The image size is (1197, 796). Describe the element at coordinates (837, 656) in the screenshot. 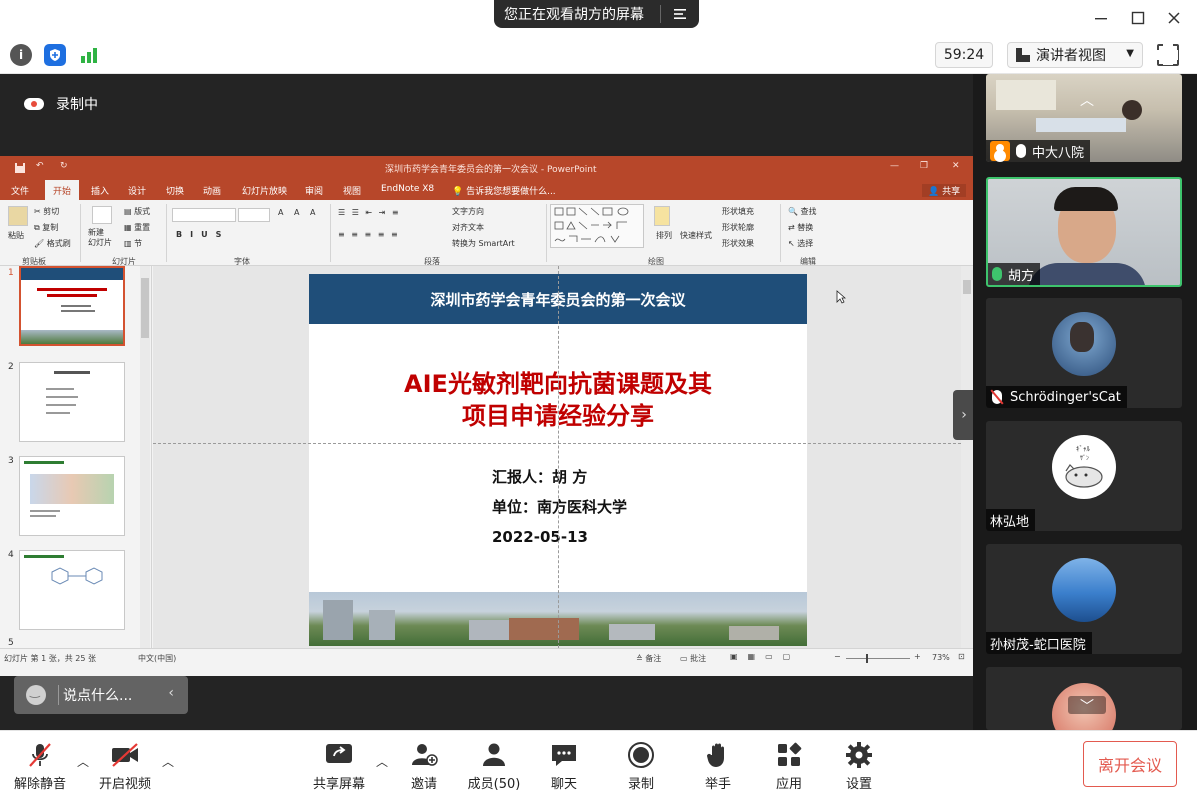

I see `zoom-out-icon: −` at that location.